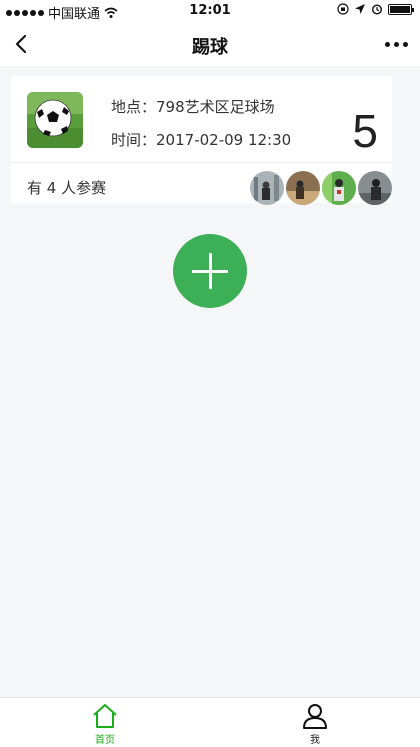 The image size is (420, 747). What do you see at coordinates (396, 44) in the screenshot?
I see `more-options-button` at bounding box center [396, 44].